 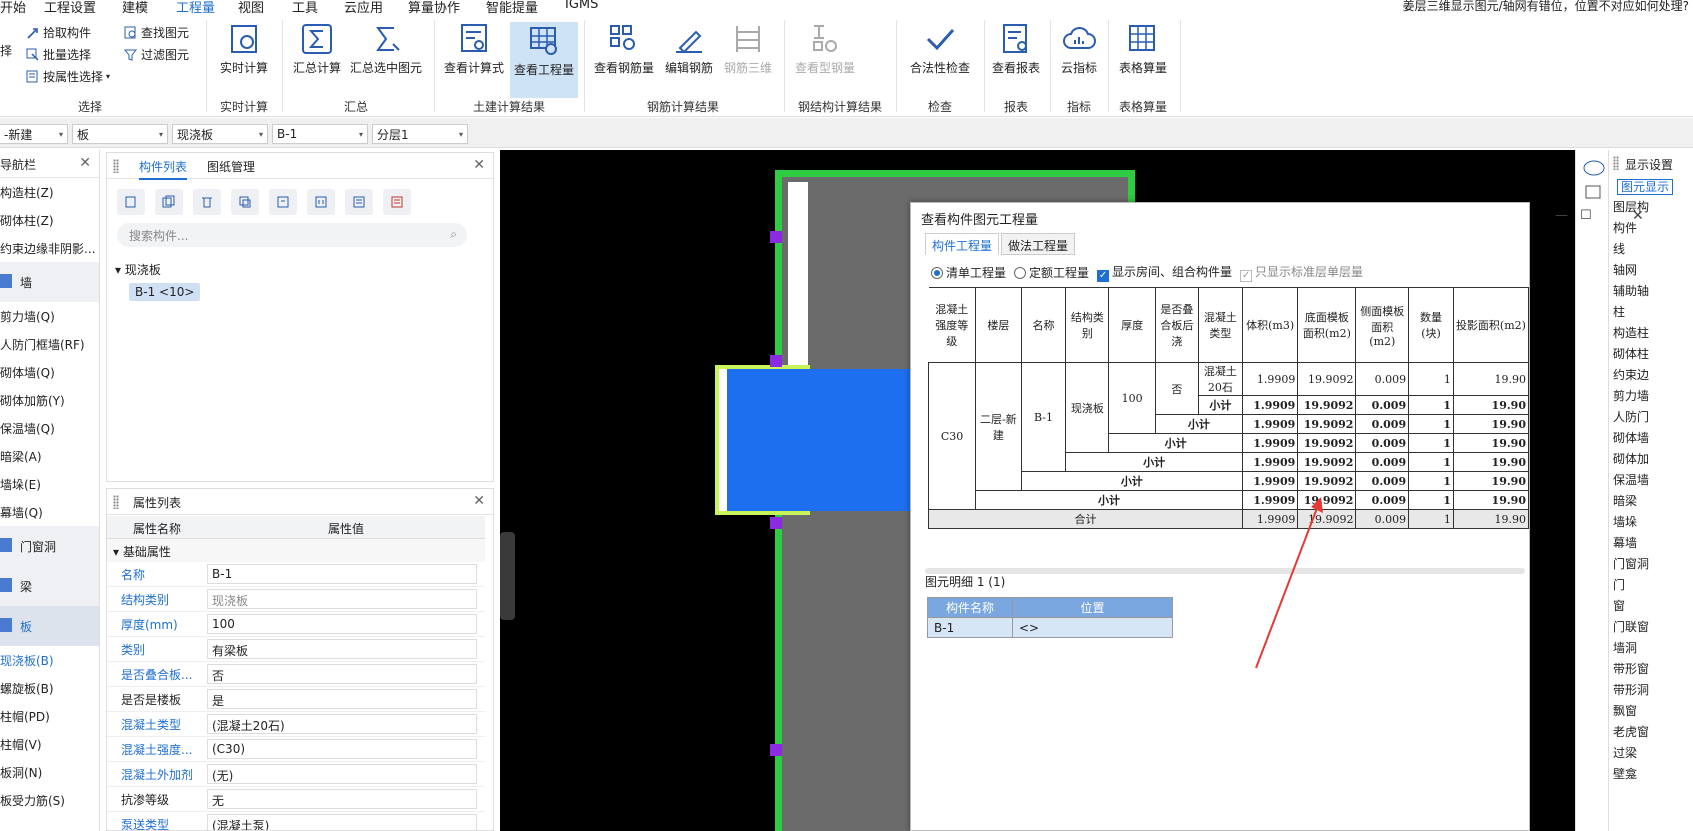 What do you see at coordinates (342, 674) in the screenshot?
I see `property-value: 否` at bounding box center [342, 674].